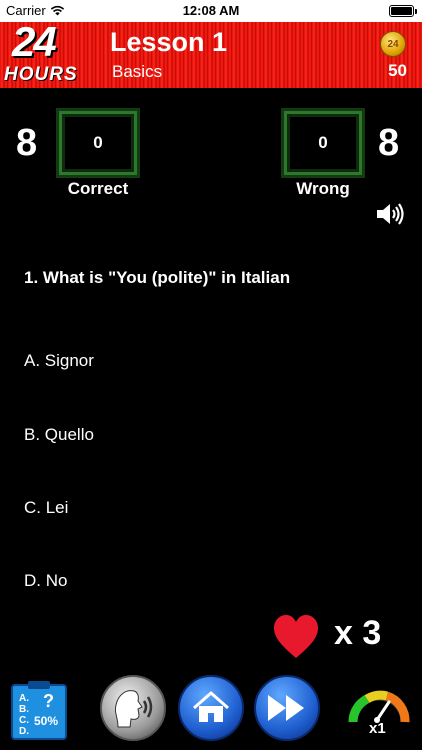 The image size is (422, 750). Describe the element at coordinates (46, 508) in the screenshot. I see `answer-option-c: C. Lei` at that location.